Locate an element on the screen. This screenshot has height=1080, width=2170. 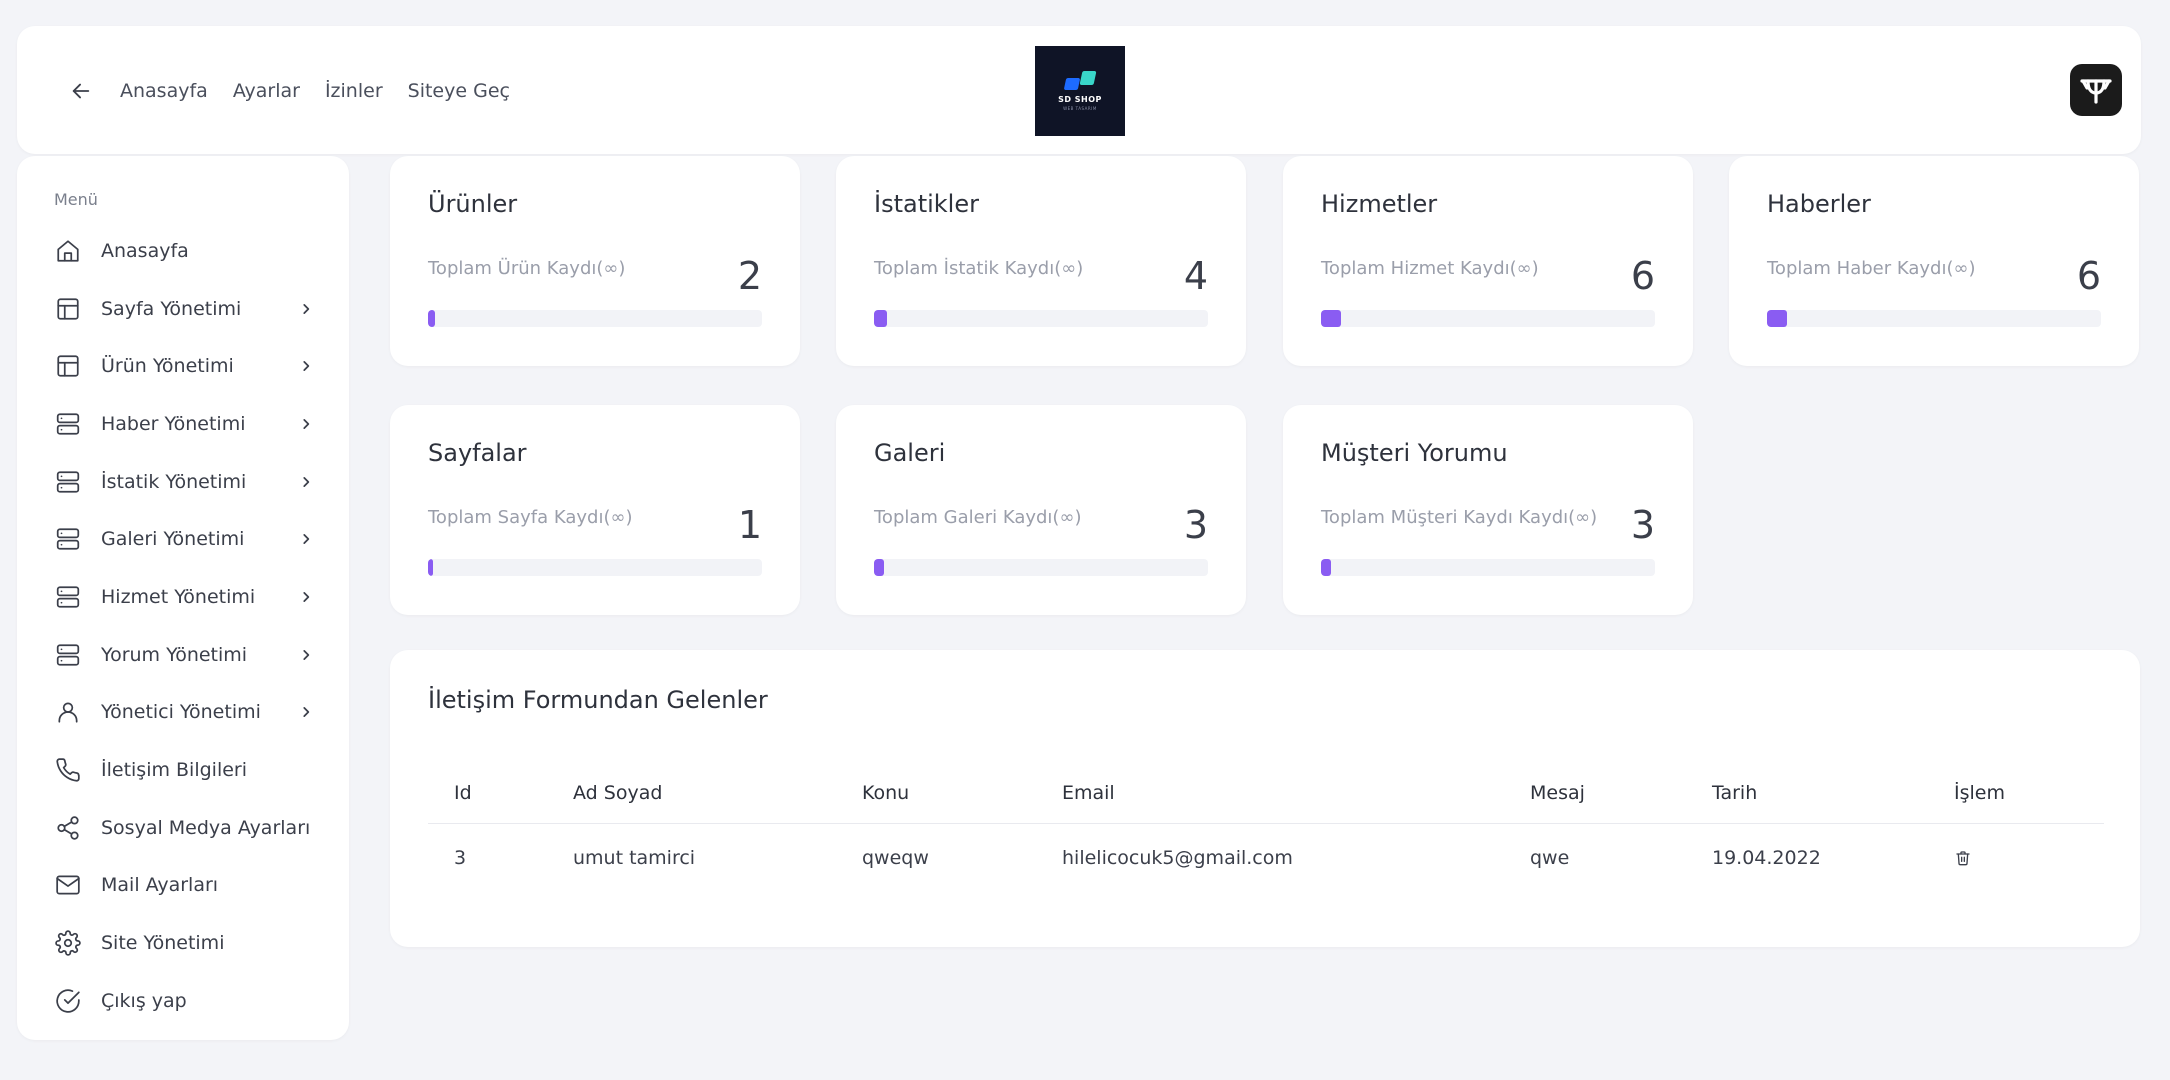
sidebar-item-urun-yonetimi: Ürün Yönetimi is located at coordinates (183, 366).